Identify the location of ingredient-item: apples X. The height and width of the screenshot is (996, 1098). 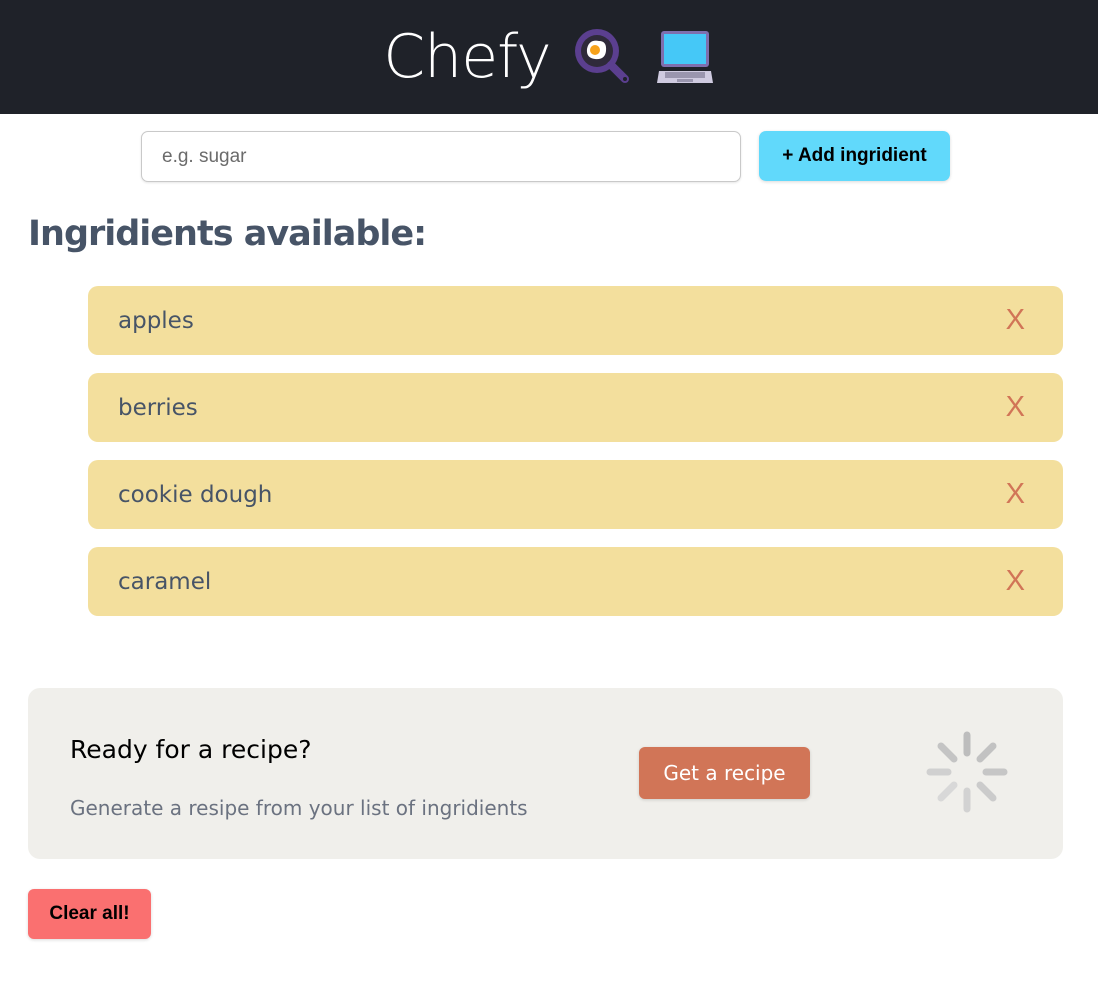
(575, 320).